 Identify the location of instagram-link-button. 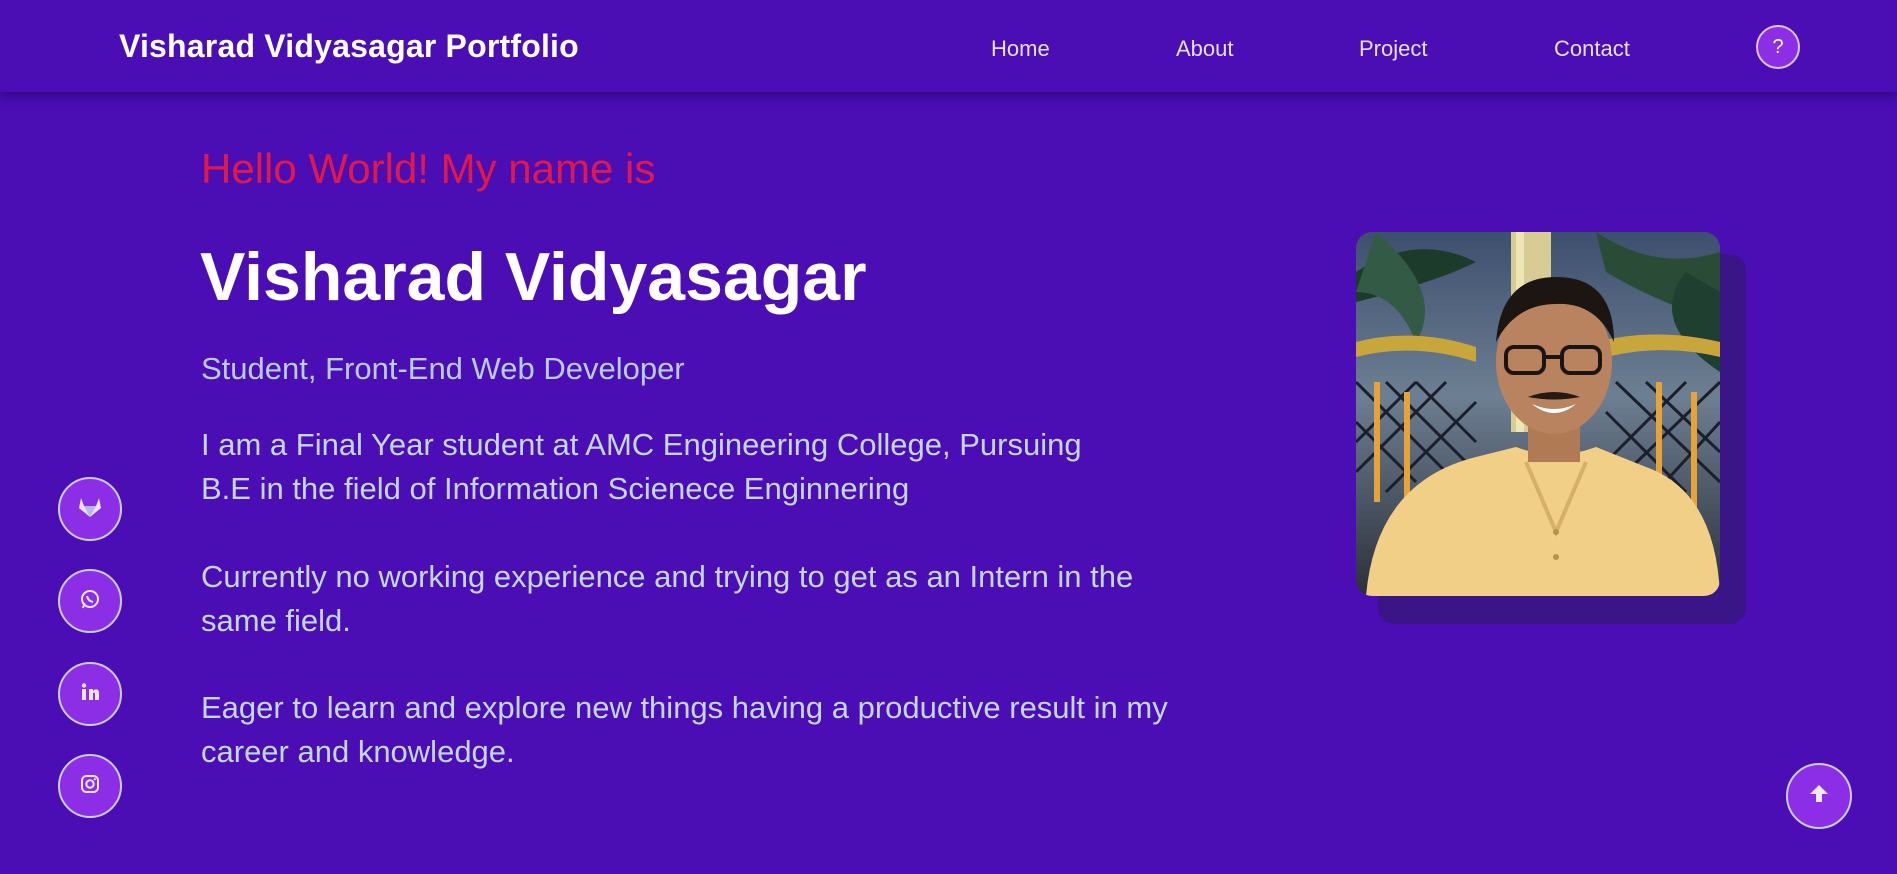
(90, 786).